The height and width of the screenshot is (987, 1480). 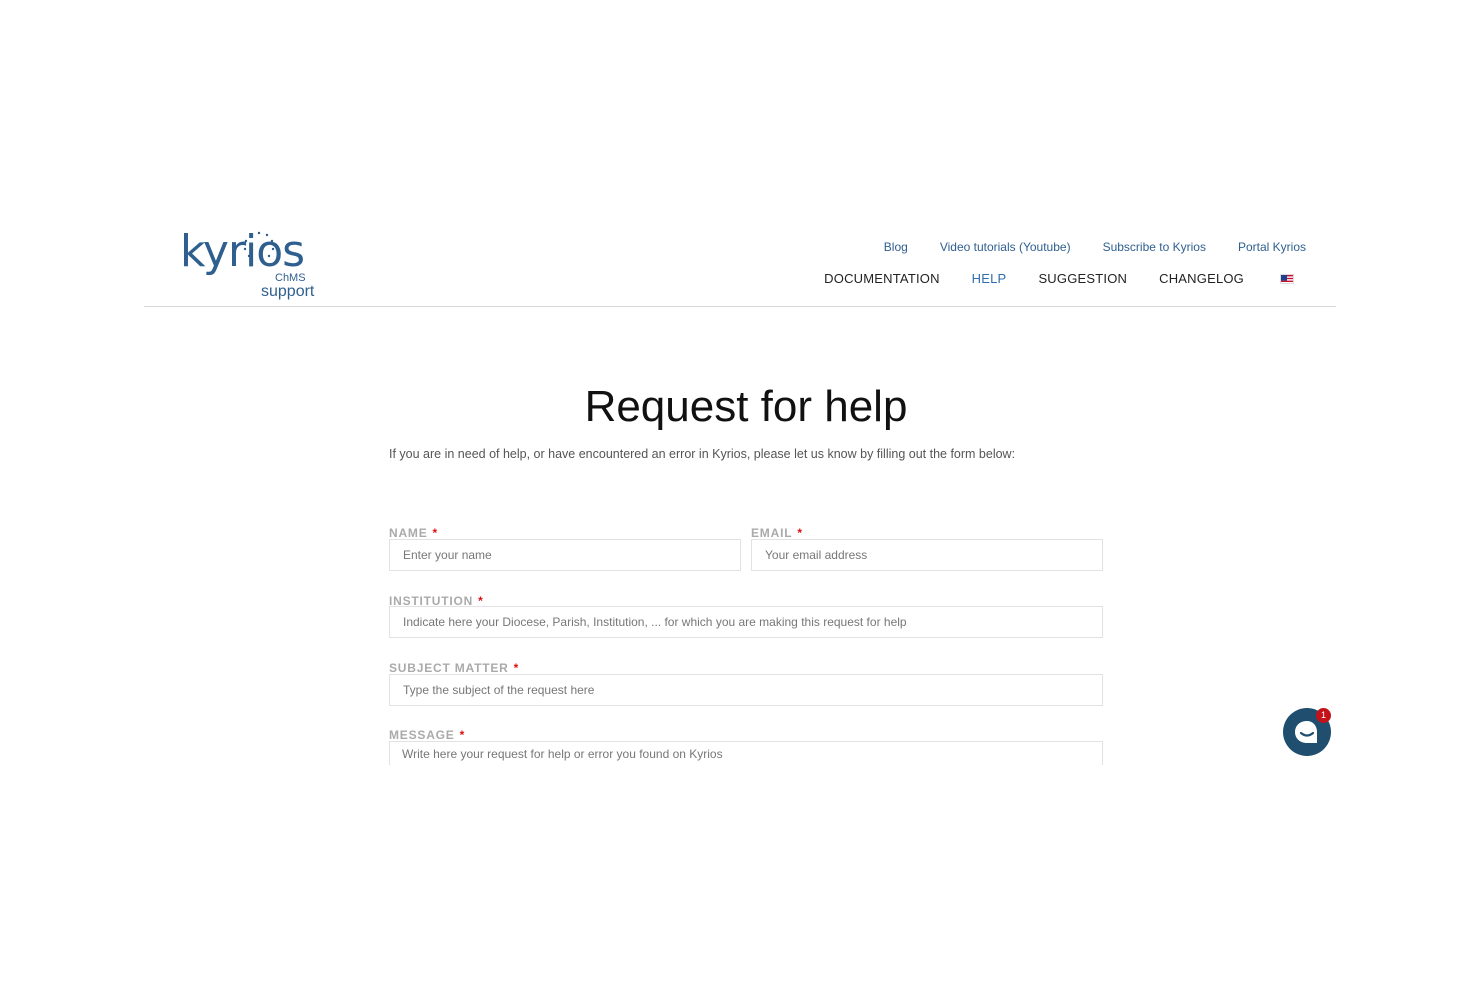 I want to click on institution-field, so click(x=746, y=622).